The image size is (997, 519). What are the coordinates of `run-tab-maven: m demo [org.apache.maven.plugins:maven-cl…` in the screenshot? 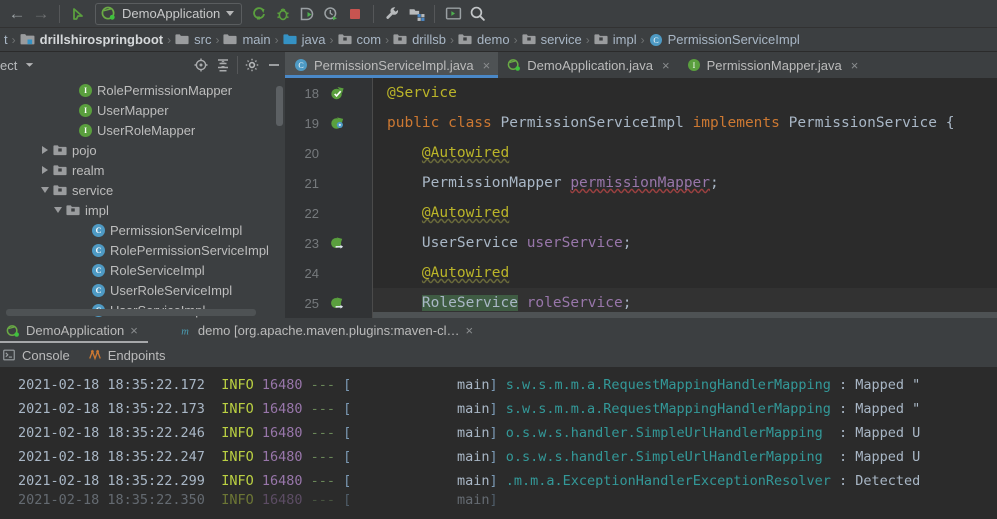 It's located at (327, 330).